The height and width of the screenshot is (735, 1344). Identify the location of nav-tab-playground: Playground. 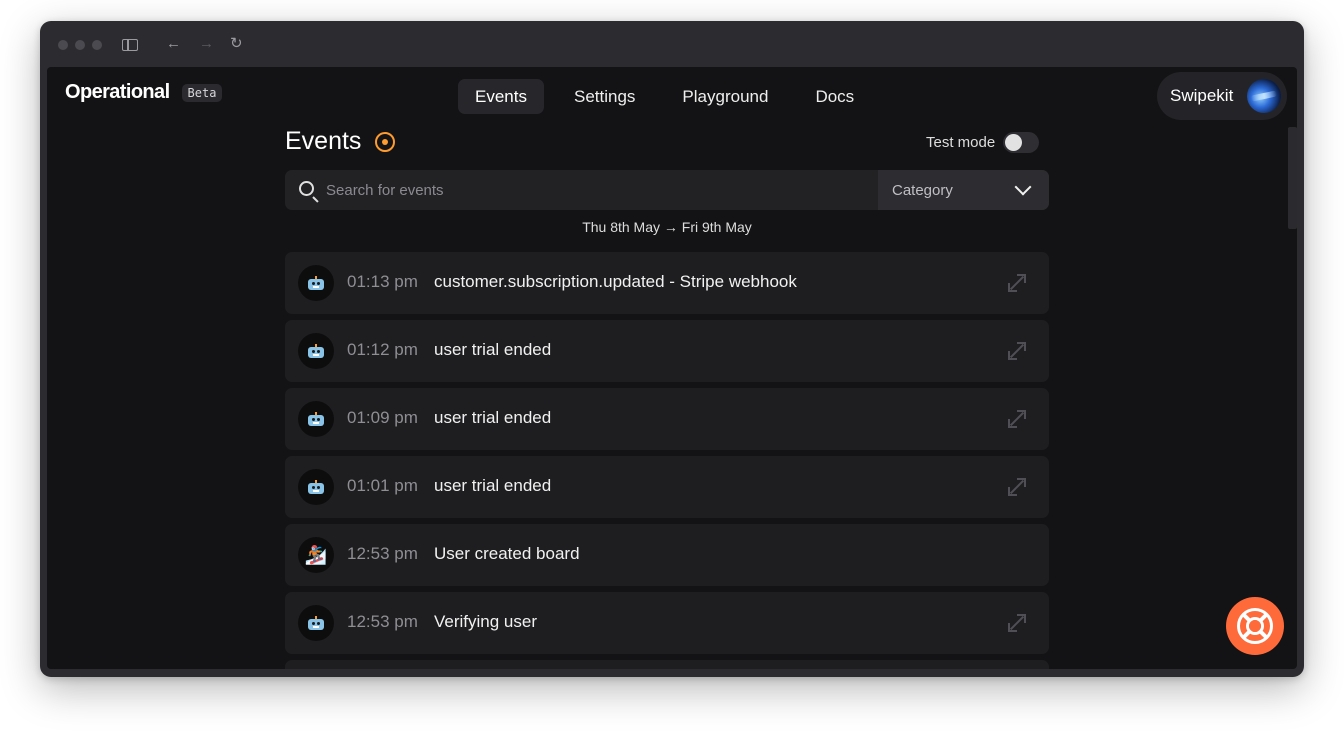
(725, 96).